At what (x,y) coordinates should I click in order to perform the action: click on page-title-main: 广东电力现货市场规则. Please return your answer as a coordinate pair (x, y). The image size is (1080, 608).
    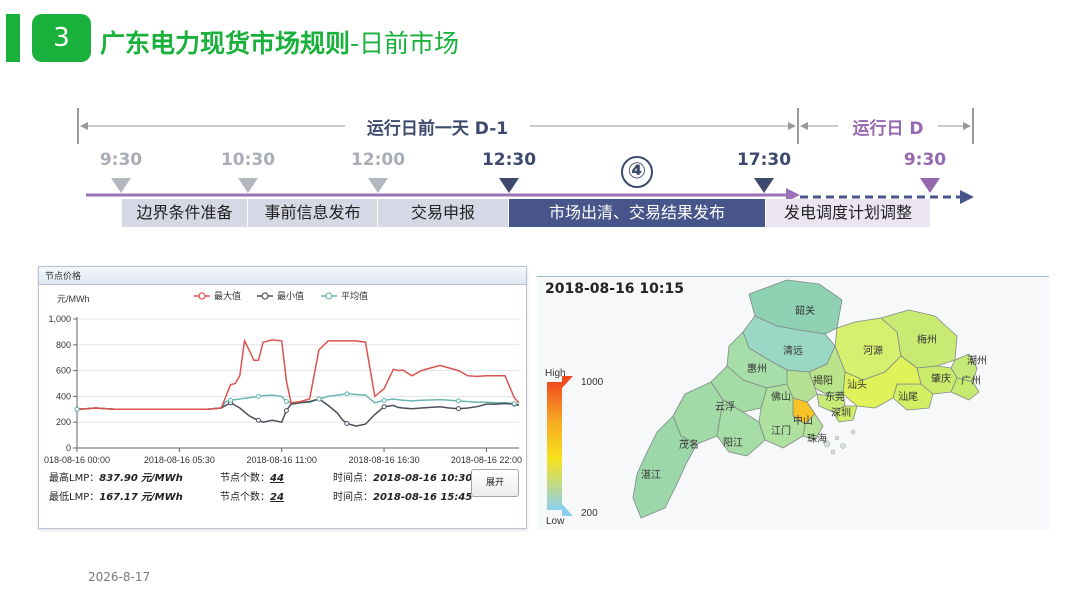
    Looking at the image, I should click on (225, 43).